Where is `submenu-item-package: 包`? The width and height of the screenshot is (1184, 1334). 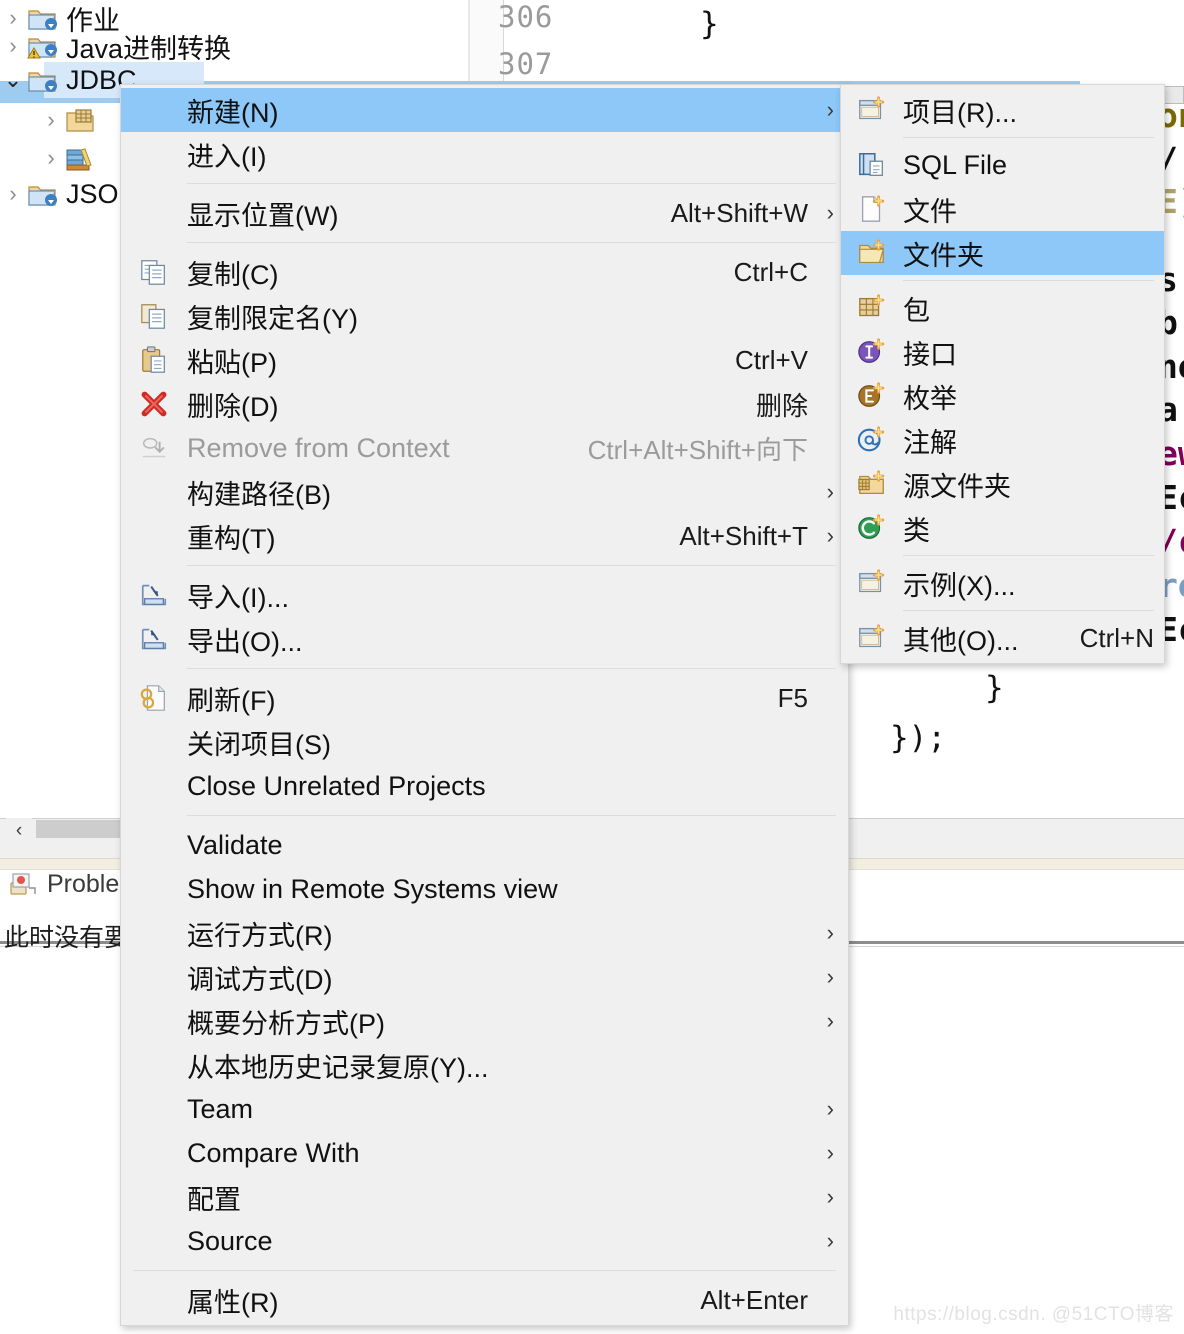 submenu-item-package: 包 is located at coordinates (1002, 308).